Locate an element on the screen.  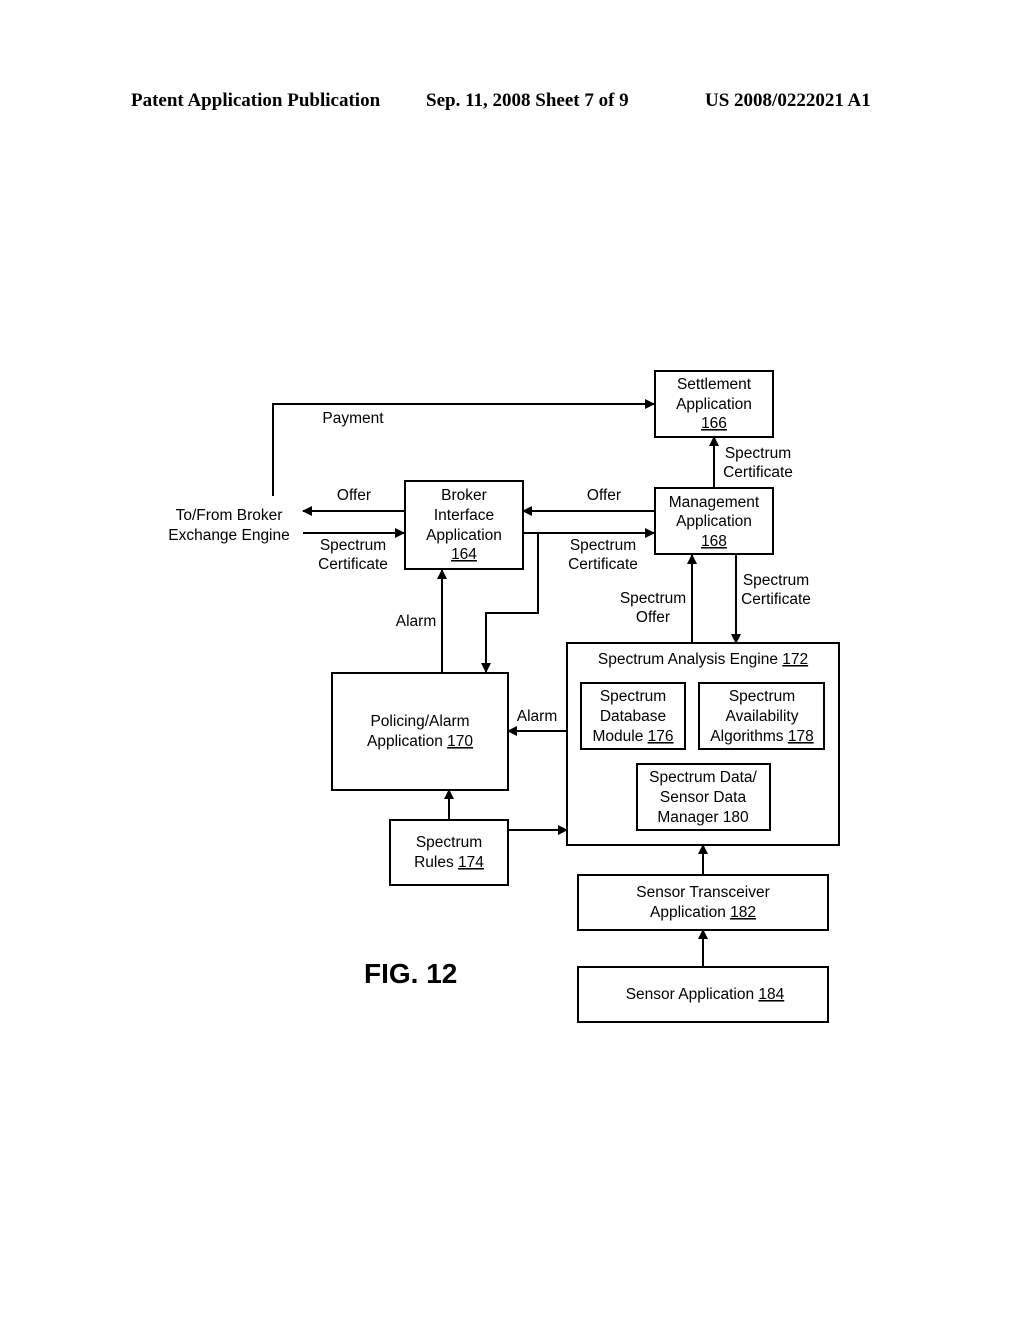
cert-down-label-2: Certificate is located at coordinates (776, 599).